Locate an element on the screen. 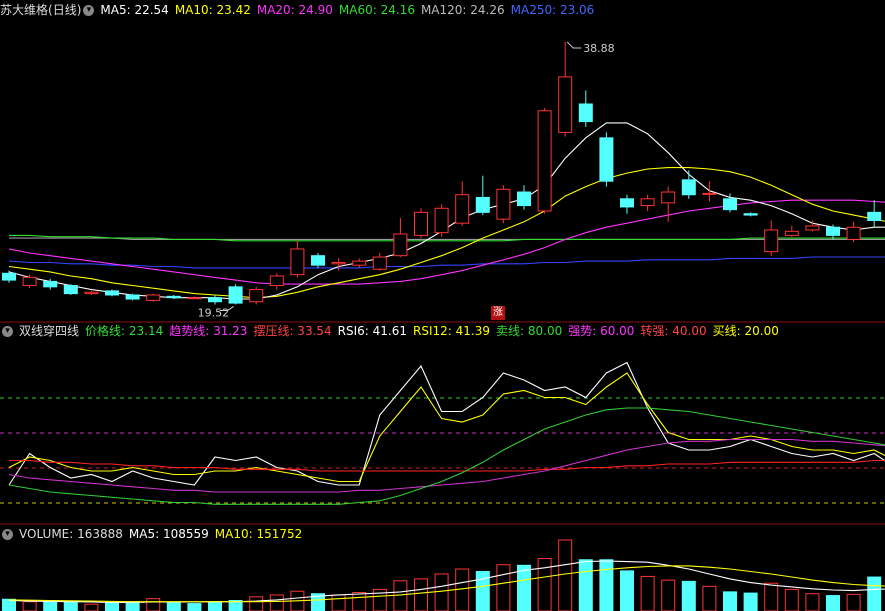  indicator-title: 双线穿四线 is located at coordinates (49, 331).